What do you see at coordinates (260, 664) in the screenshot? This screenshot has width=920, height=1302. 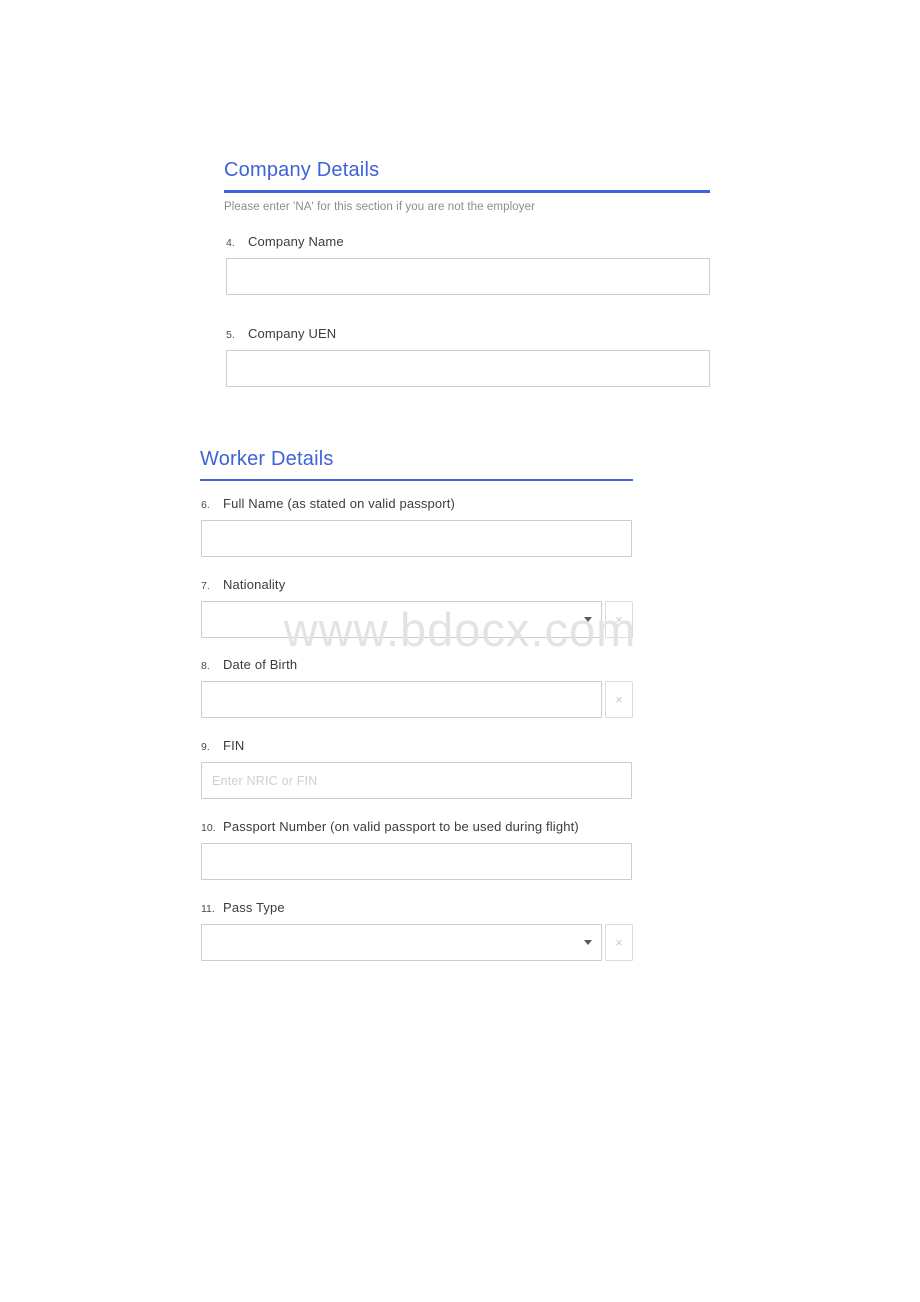 I see `question-label: Date of Birth` at bounding box center [260, 664].